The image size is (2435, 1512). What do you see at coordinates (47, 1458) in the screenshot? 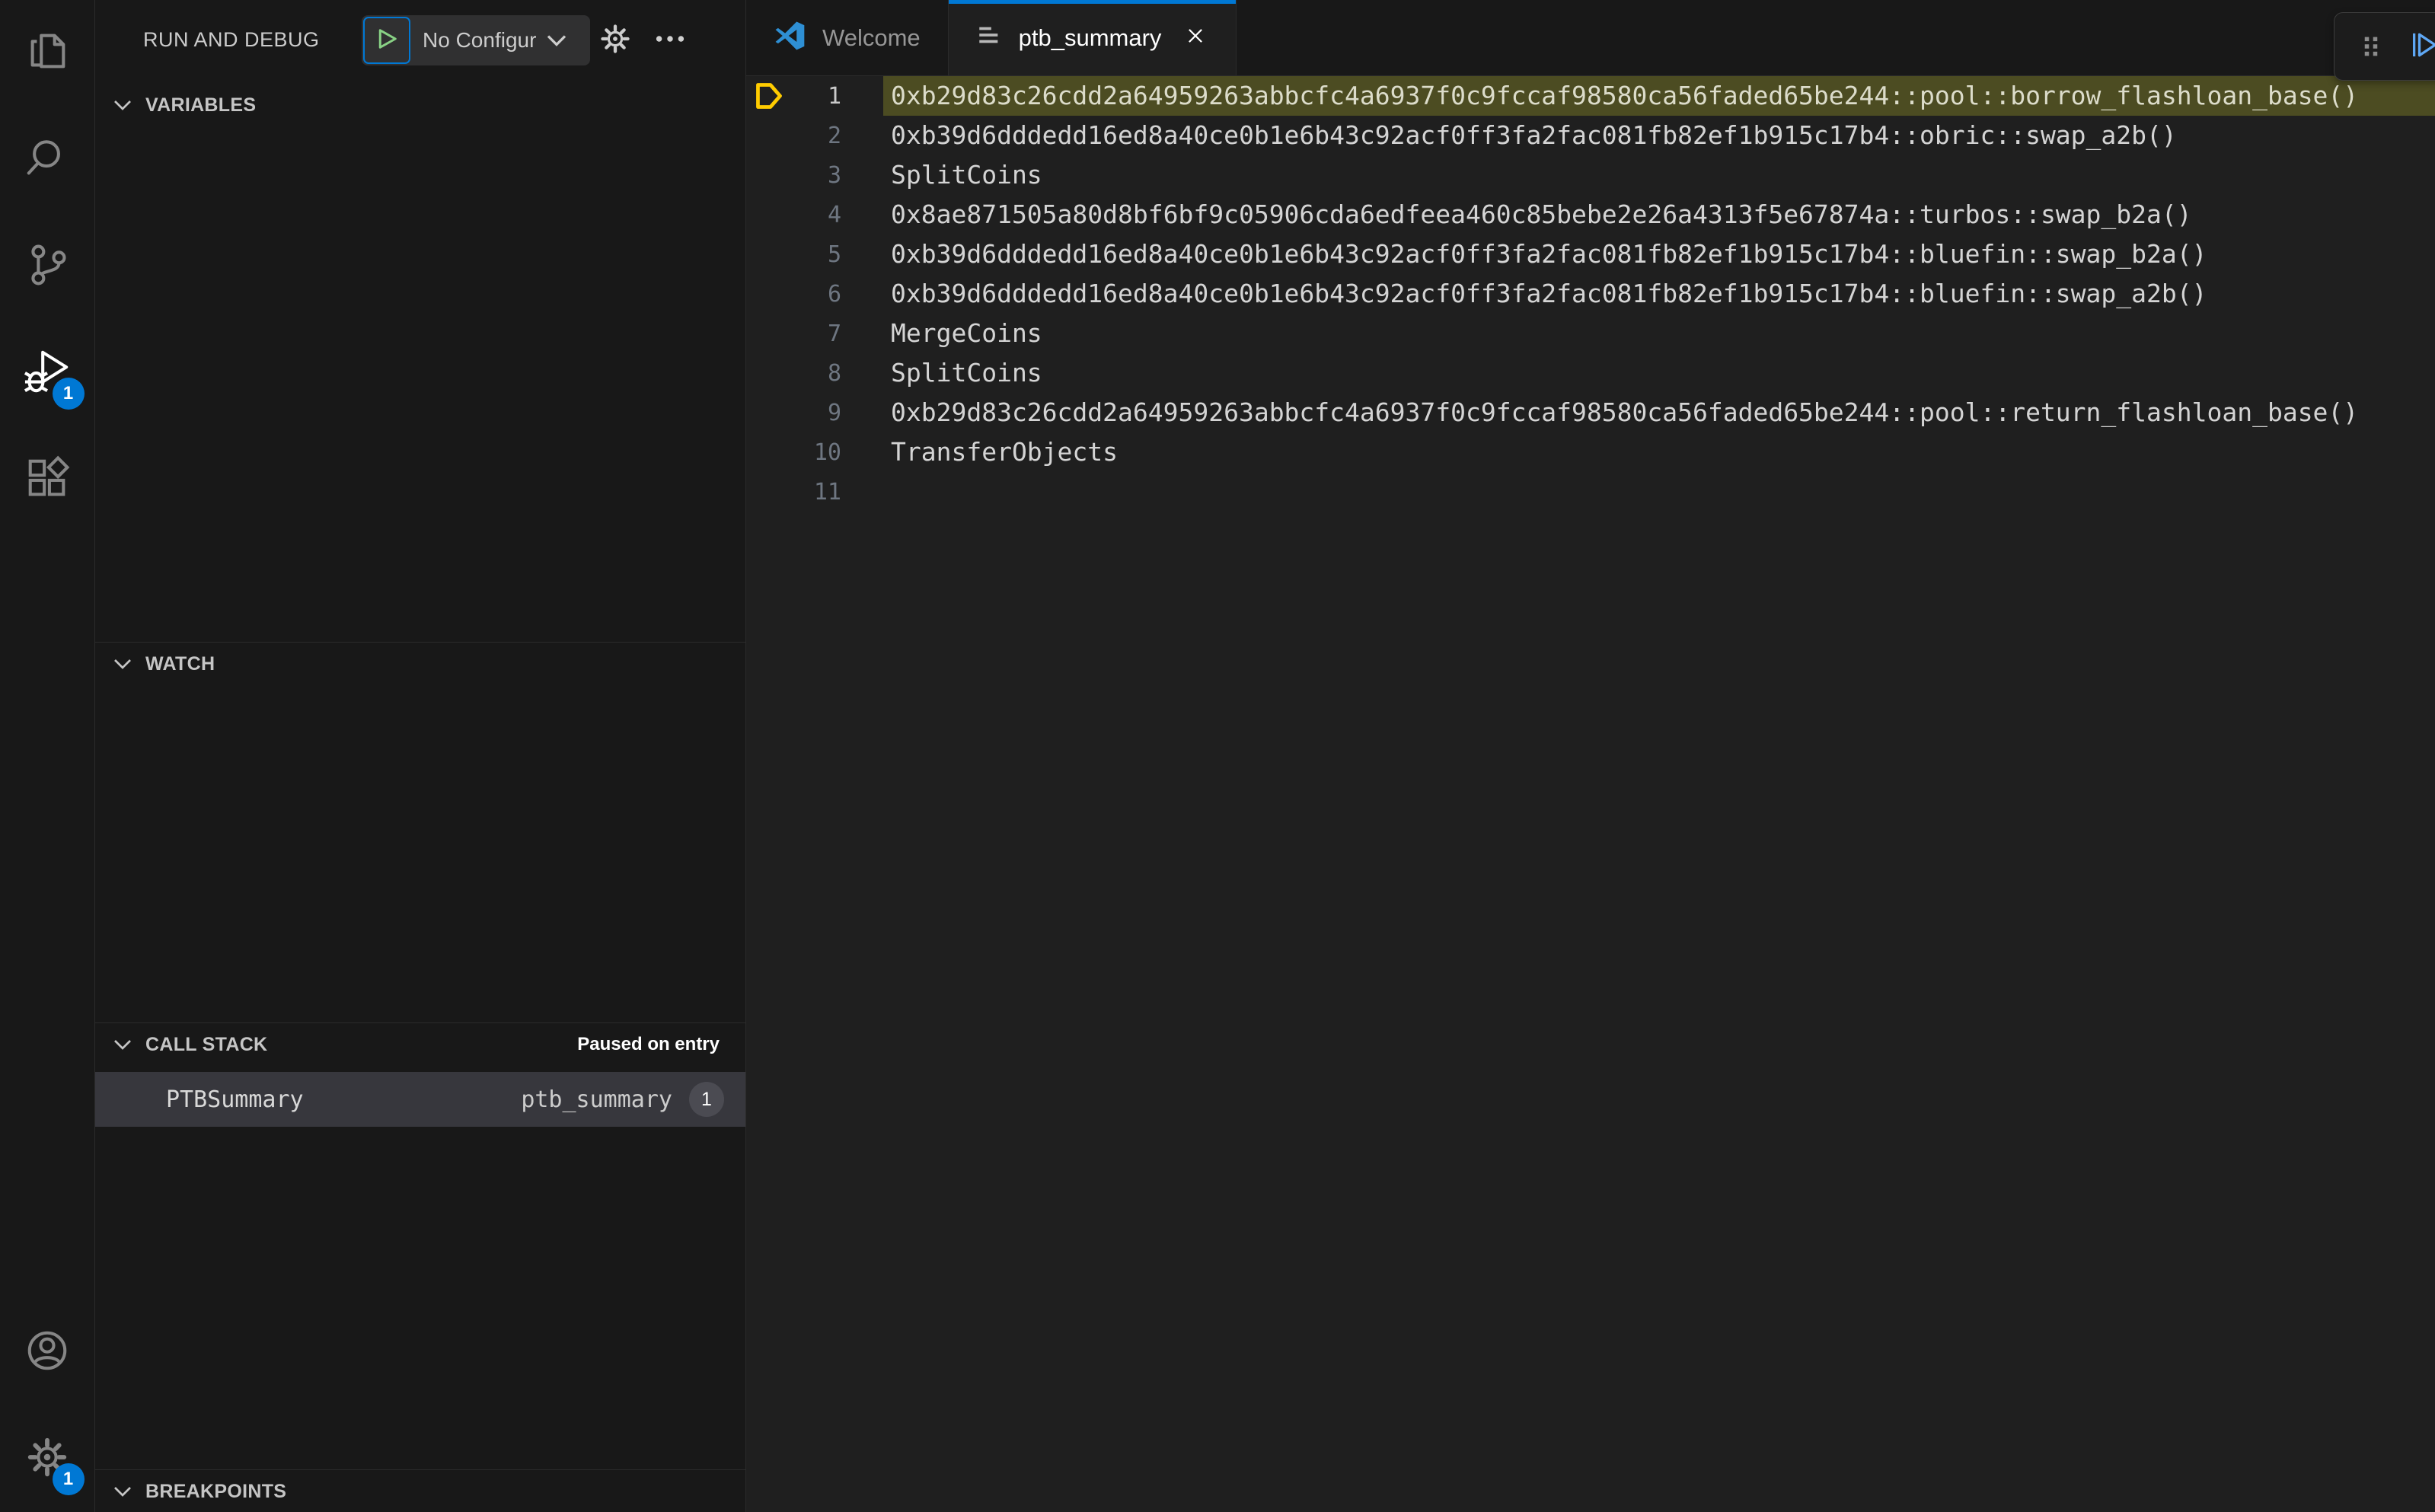
I see `manage-button: 1` at bounding box center [47, 1458].